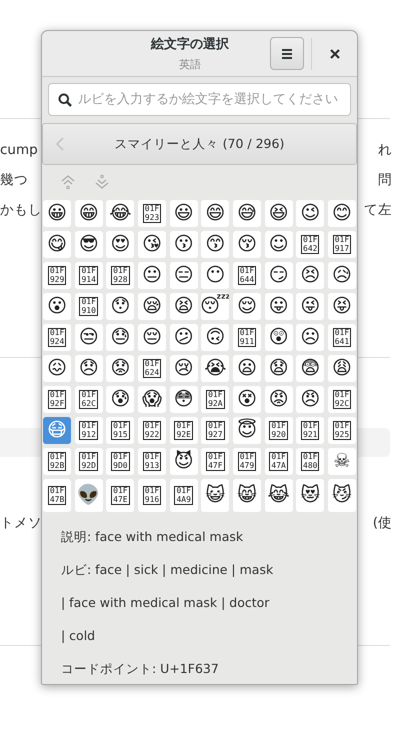  I want to click on emoji-button: 😨, so click(310, 368).